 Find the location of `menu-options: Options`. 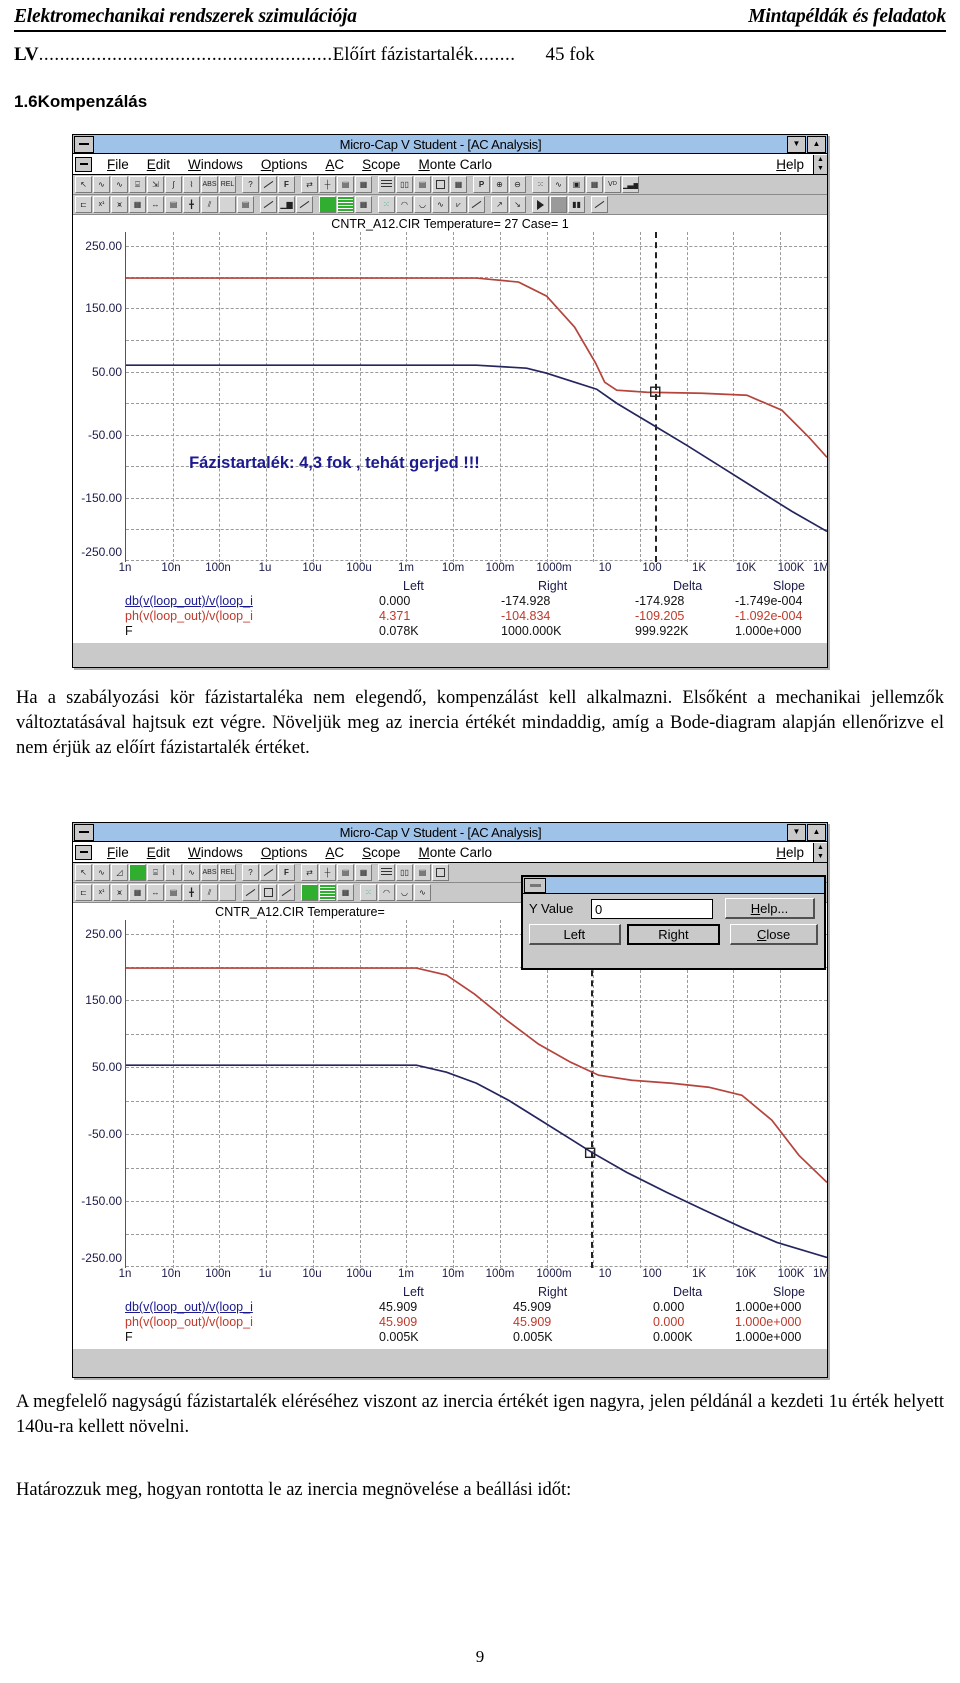

menu-options: Options is located at coordinates (284, 164).